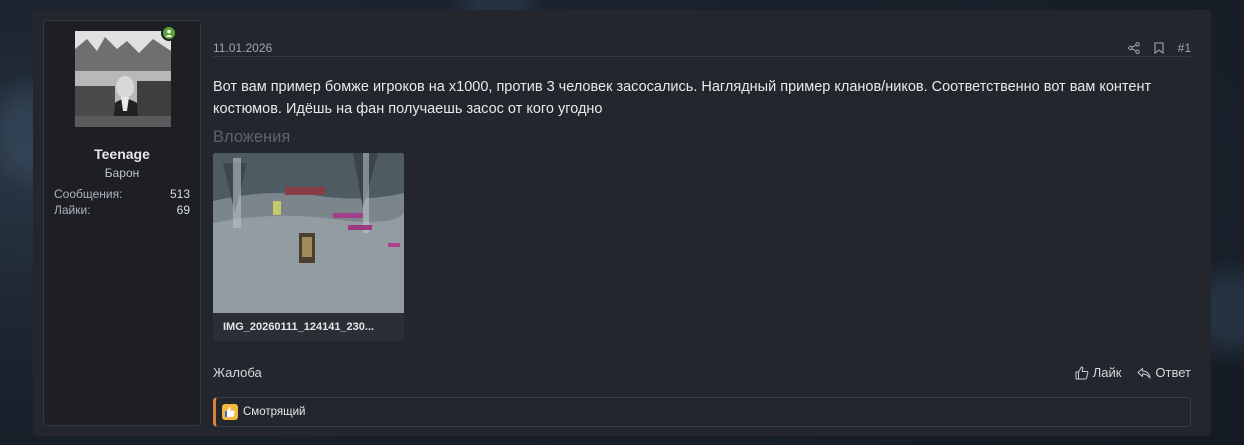 Image resolution: width=1244 pixels, height=445 pixels. What do you see at coordinates (88, 194) in the screenshot?
I see `stat-label: Сообщения:` at bounding box center [88, 194].